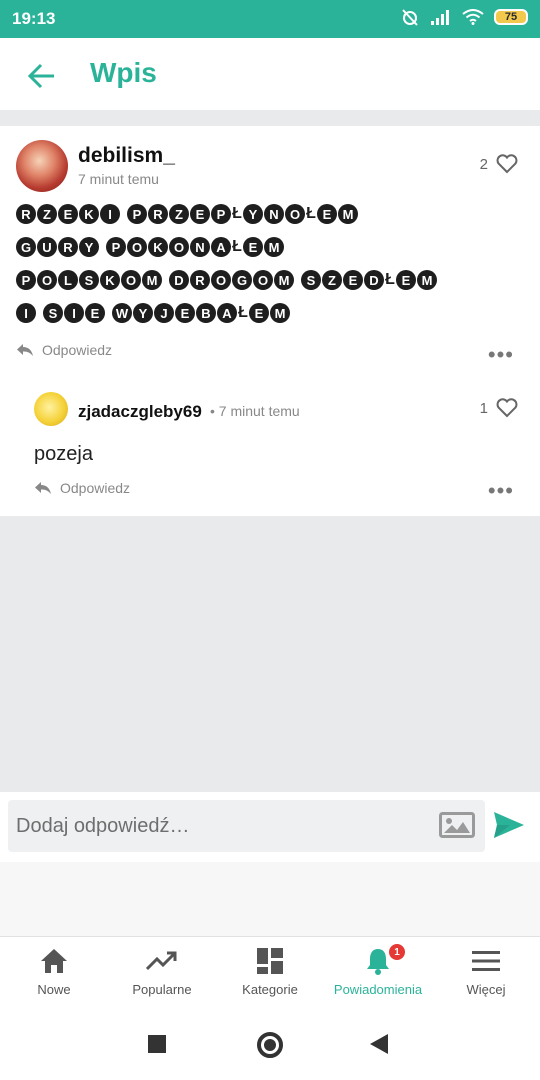 Image resolution: width=540 pixels, height=1080 pixels. I want to click on image-icon, so click(457, 825).